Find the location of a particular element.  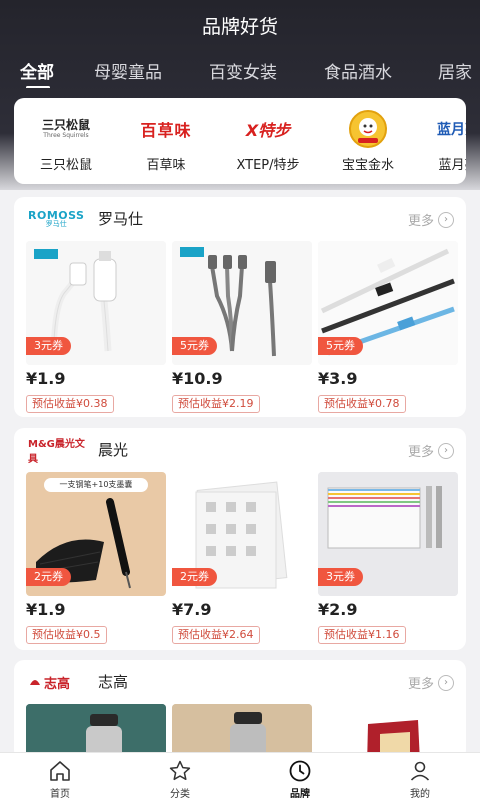

shop-card: 志高 志高 更多 › is located at coordinates (240, 710).